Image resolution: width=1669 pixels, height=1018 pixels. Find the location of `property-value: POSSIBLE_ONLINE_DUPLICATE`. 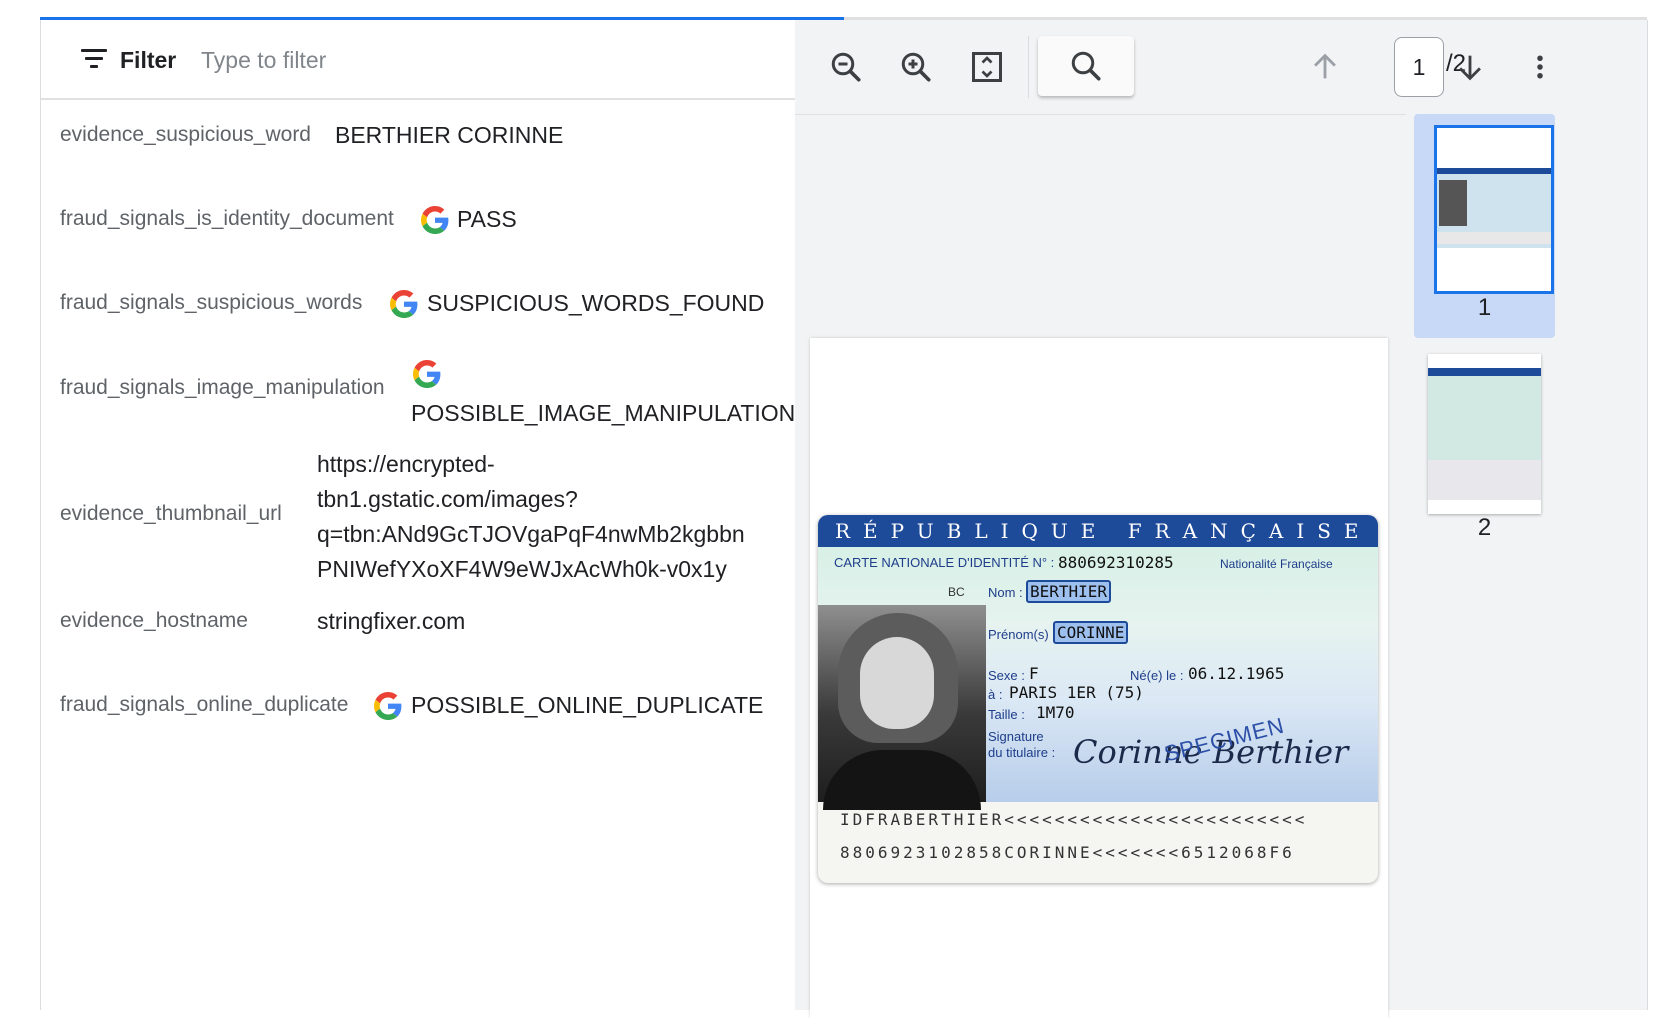

property-value: POSSIBLE_ONLINE_DUPLICATE is located at coordinates (587, 705).